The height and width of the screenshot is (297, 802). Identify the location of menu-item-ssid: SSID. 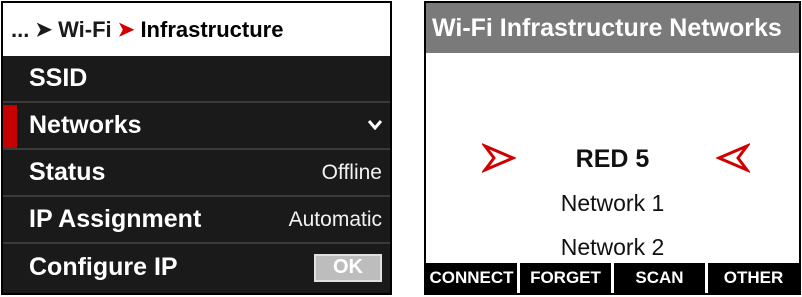
(196, 79).